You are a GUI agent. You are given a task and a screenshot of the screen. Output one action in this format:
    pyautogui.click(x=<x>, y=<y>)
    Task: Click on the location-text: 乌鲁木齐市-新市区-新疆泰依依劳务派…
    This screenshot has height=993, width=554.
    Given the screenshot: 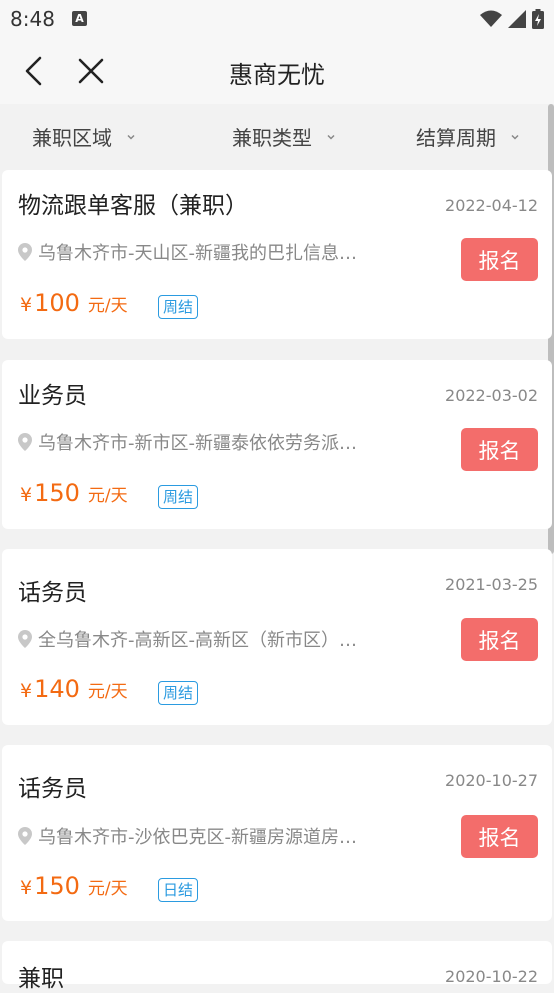 What is the action you would take?
    pyautogui.click(x=197, y=443)
    